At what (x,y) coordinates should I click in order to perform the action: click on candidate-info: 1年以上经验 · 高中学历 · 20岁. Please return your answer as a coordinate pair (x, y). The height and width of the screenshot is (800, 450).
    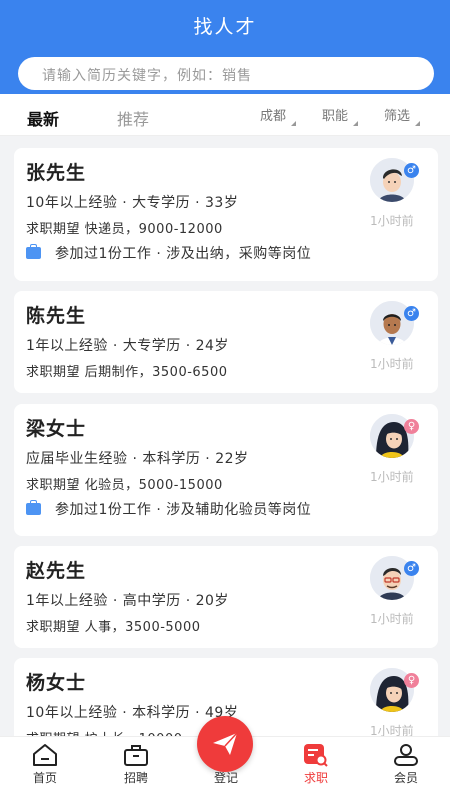
    Looking at the image, I should click on (127, 601).